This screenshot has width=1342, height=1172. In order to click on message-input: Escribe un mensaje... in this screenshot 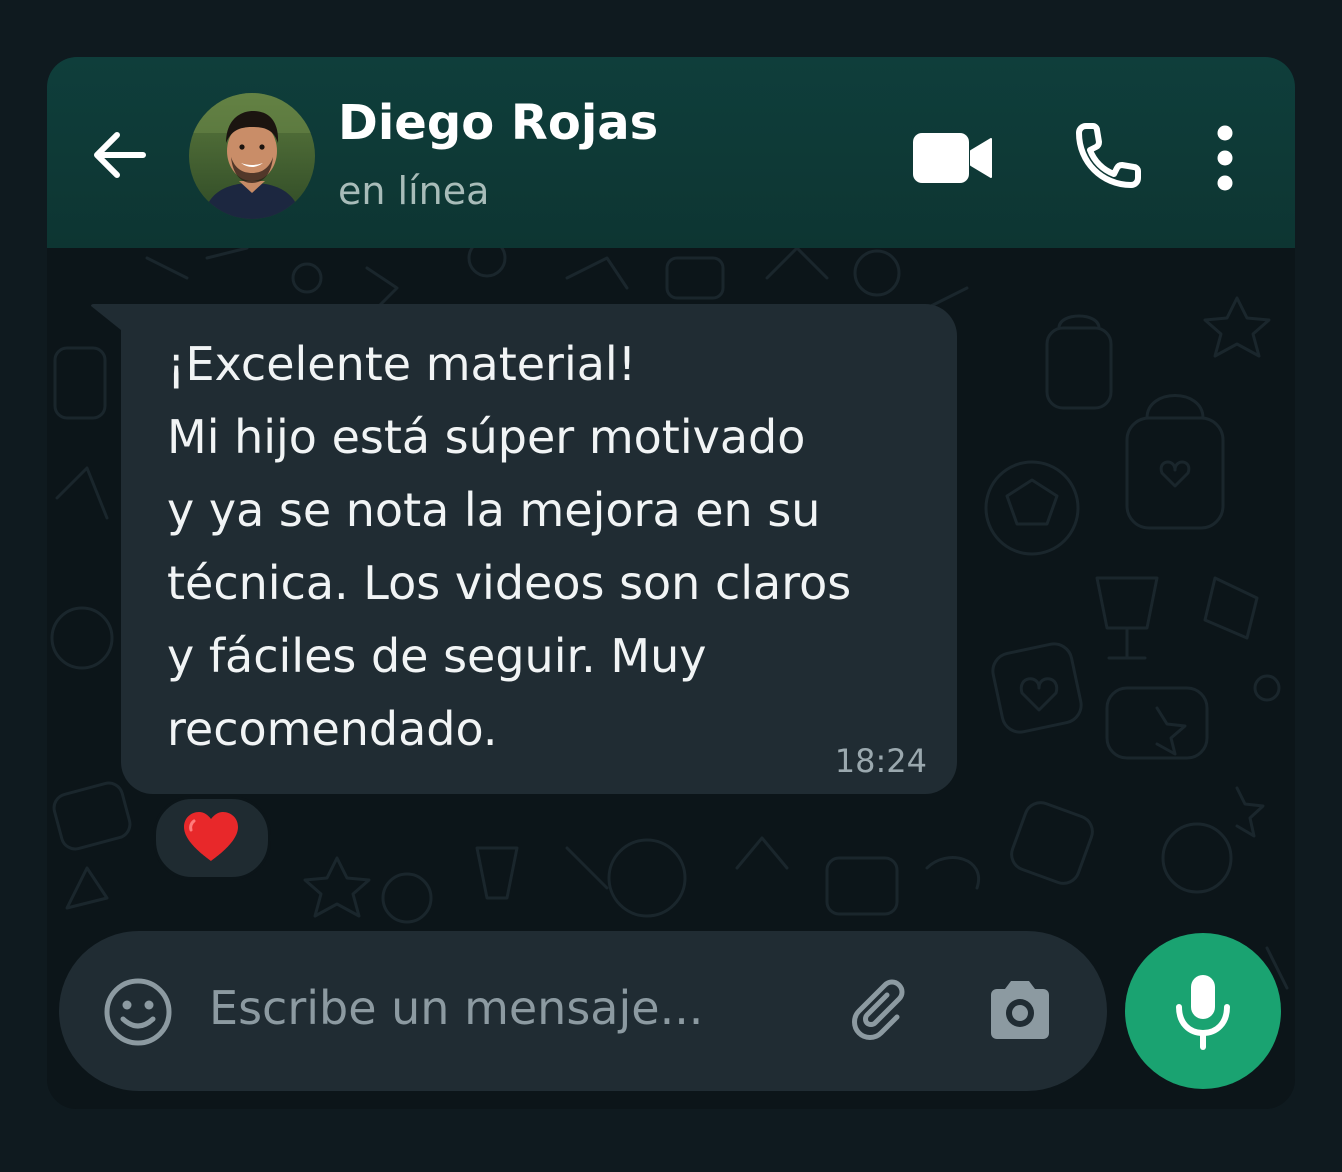, I will do `click(456, 1008)`.